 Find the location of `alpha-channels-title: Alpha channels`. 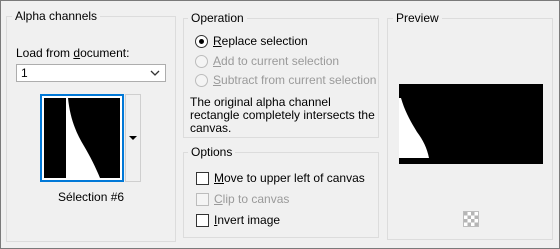

alpha-channels-title: Alpha channels is located at coordinates (56, 16).